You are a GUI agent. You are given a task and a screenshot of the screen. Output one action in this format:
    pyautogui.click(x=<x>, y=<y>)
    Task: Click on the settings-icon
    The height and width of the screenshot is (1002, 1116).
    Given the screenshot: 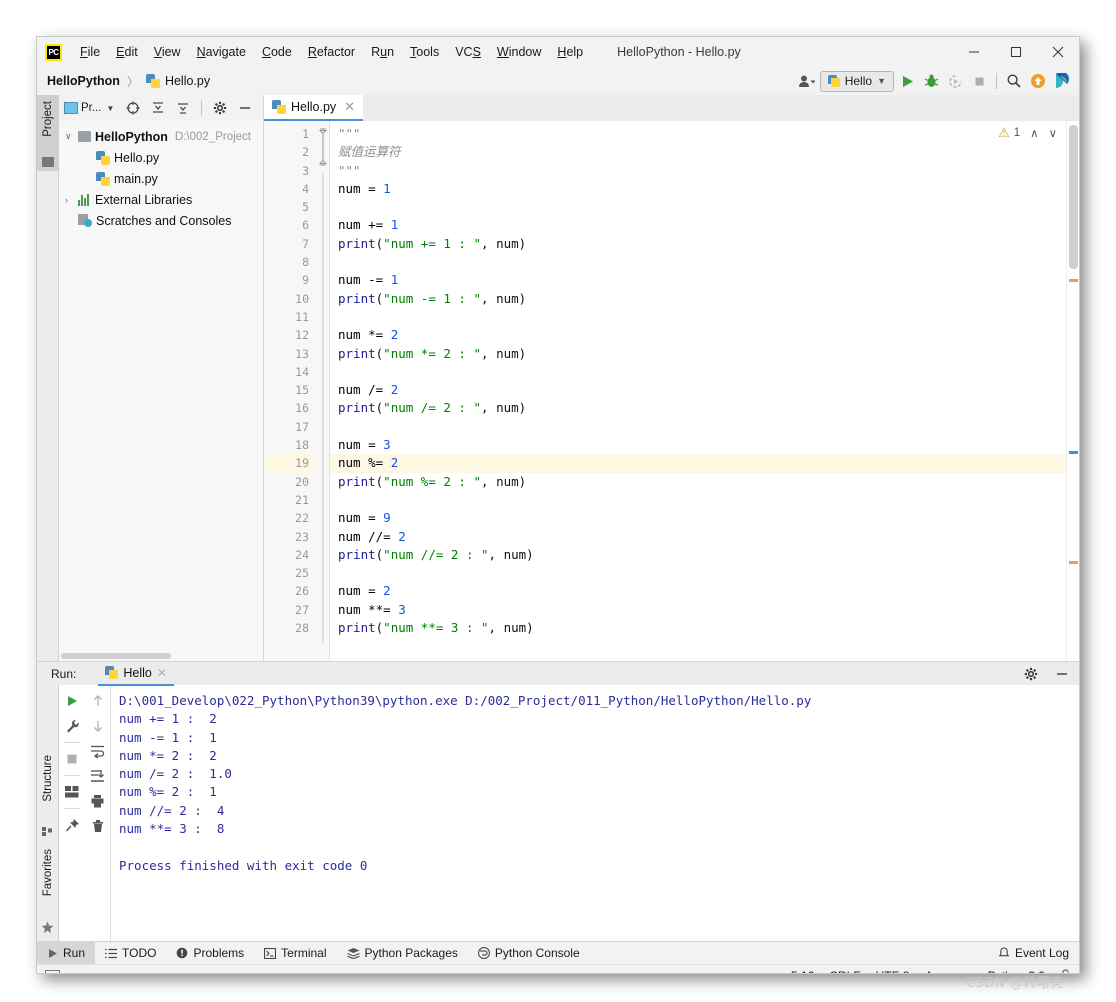 What is the action you would take?
    pyautogui.click(x=220, y=108)
    